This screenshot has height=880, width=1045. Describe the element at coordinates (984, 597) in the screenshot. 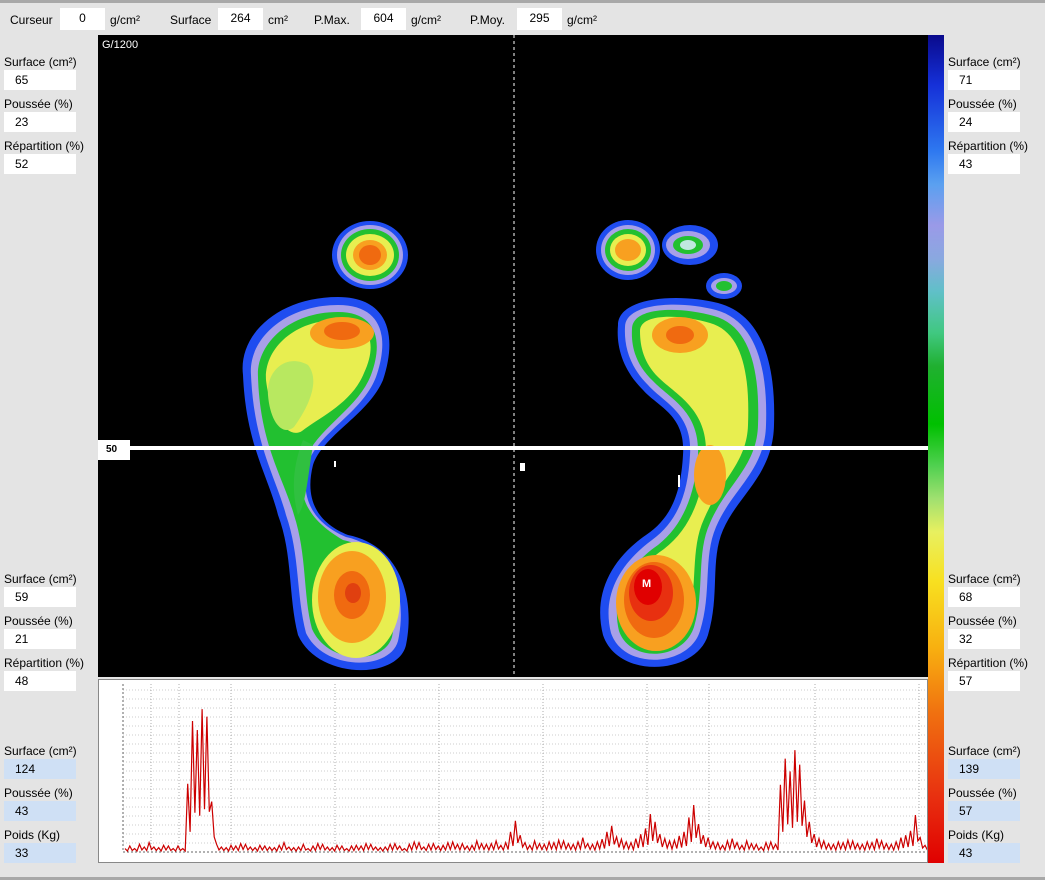

I see `right-rear-surface-value: 68` at that location.